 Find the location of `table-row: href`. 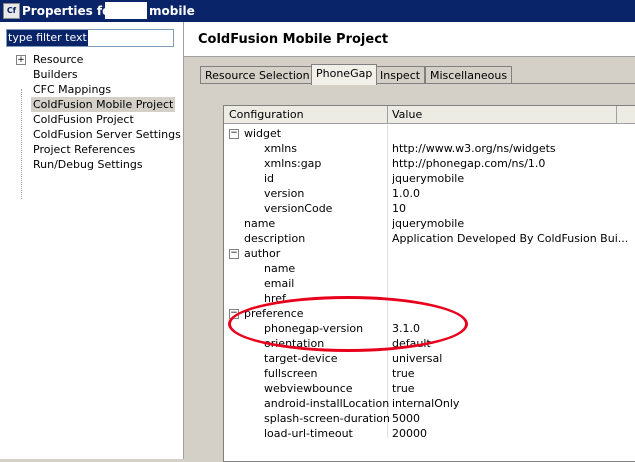

table-row: href is located at coordinates (429, 298).